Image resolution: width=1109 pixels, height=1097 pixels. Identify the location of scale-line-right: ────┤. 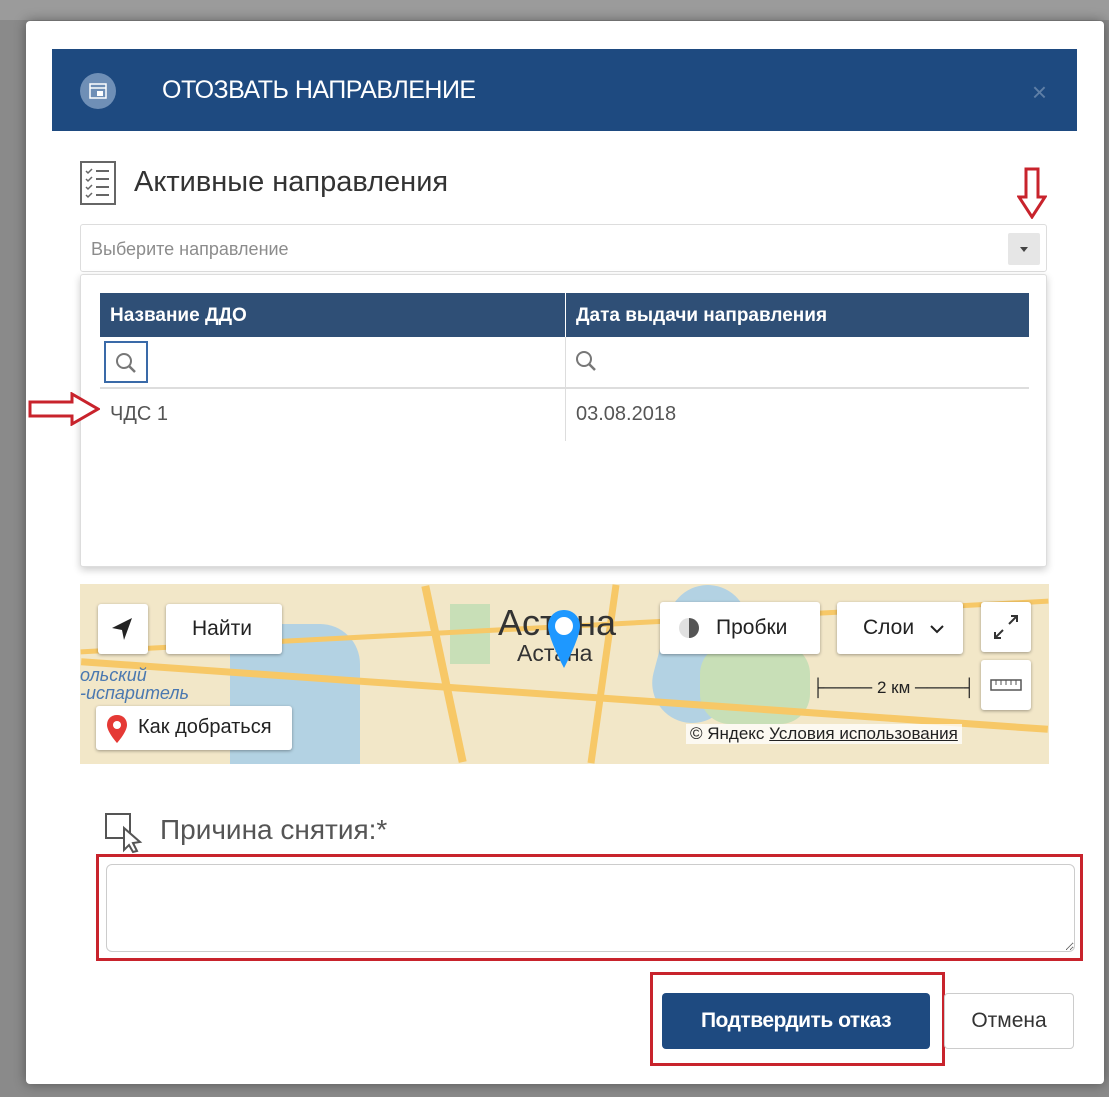
(945, 687).